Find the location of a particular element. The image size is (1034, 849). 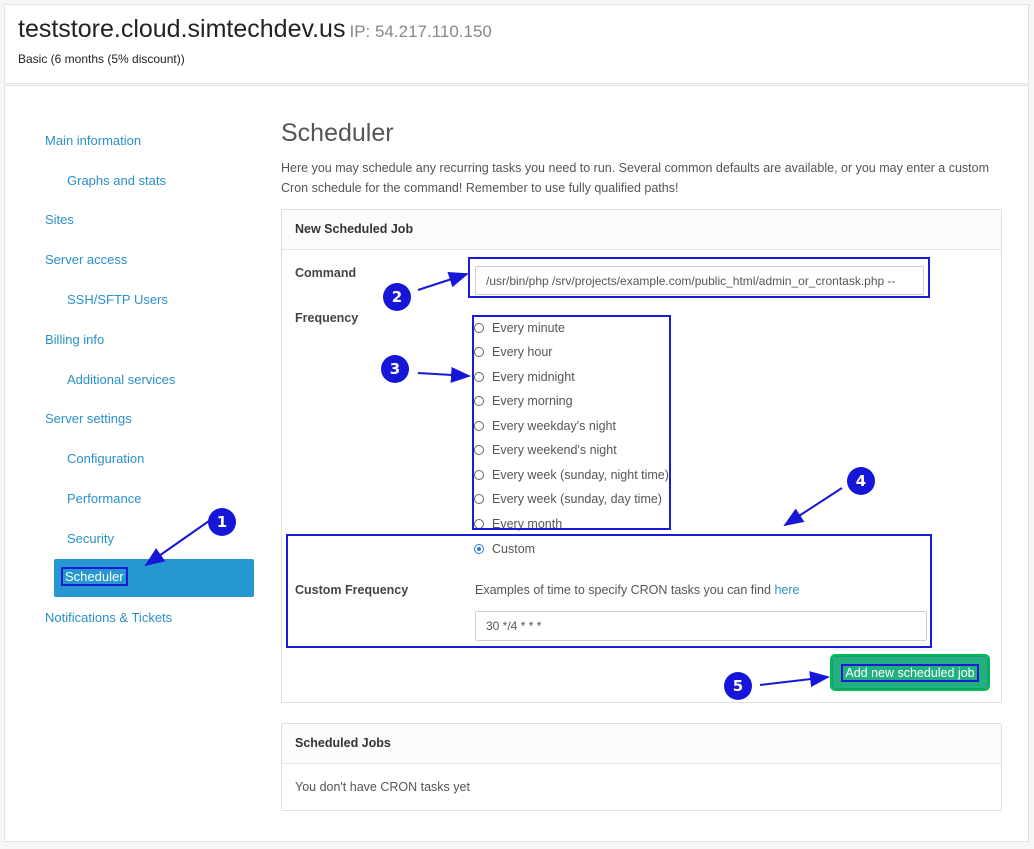

custom-frequency-label: Custom Frequency is located at coordinates (352, 590).